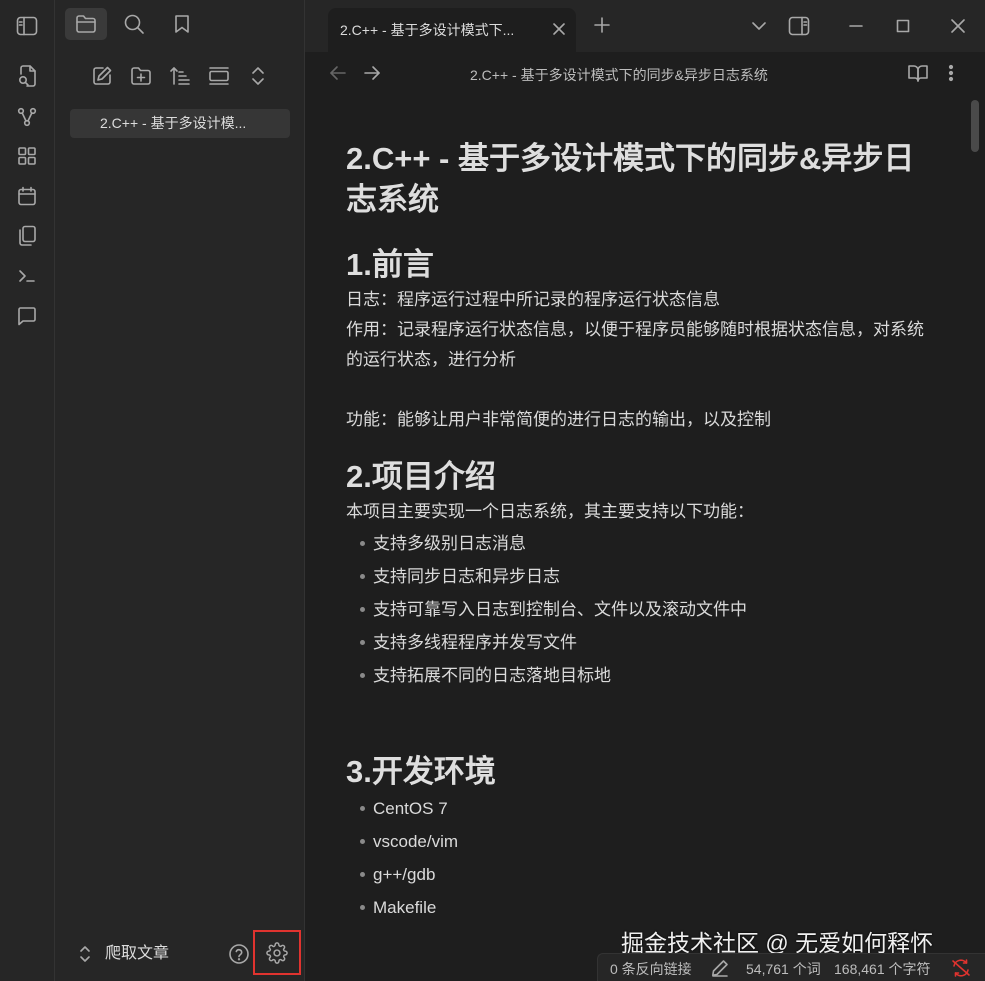 This screenshot has height=981, width=985. What do you see at coordinates (641, 543) in the screenshot?
I see `list-item: 支持多级别日志消息` at bounding box center [641, 543].